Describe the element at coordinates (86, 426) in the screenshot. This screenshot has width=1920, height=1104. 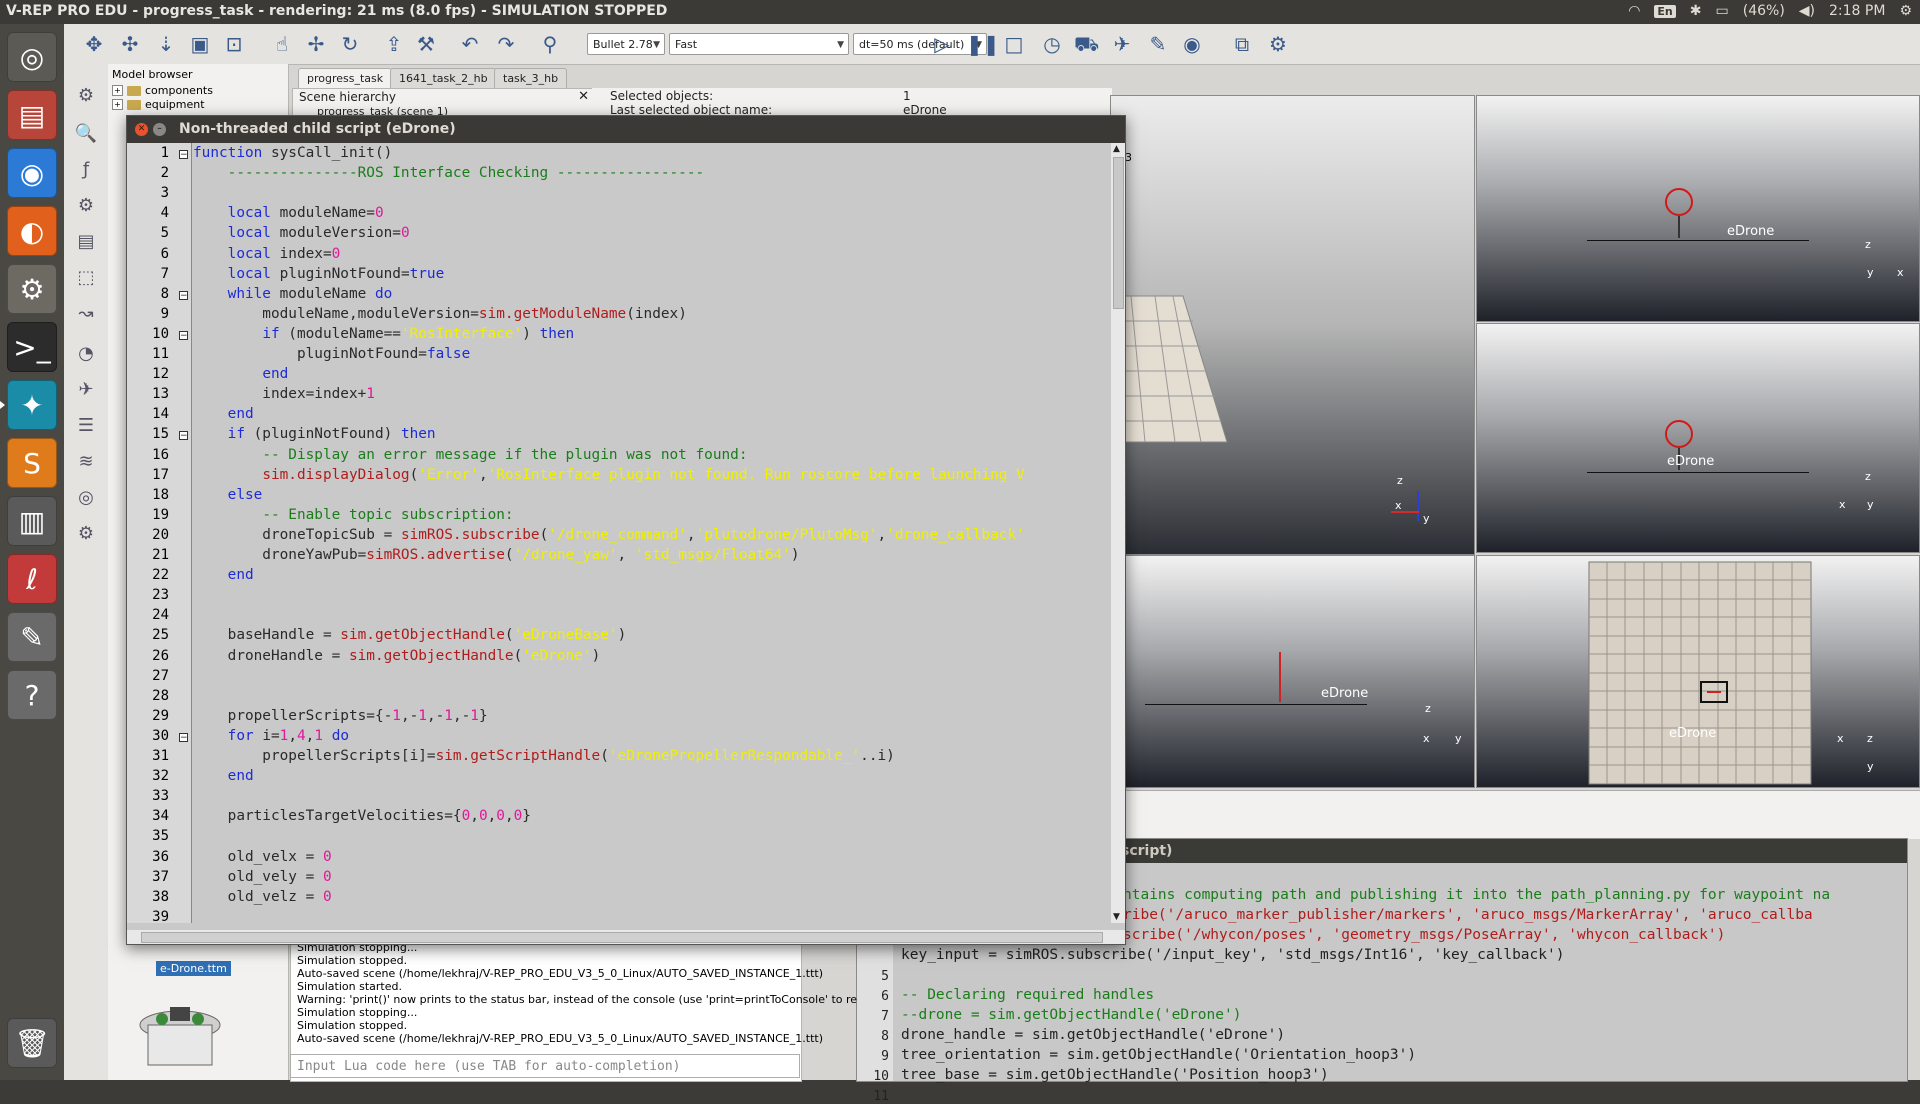
I see `list-icon: ☰` at that location.